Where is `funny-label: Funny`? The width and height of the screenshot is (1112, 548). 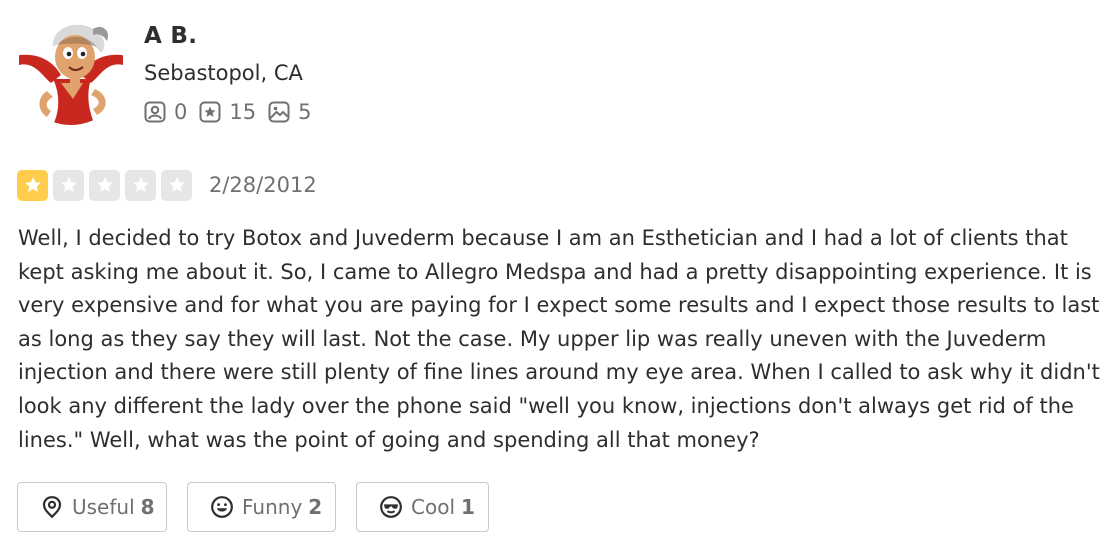 funny-label: Funny is located at coordinates (272, 507).